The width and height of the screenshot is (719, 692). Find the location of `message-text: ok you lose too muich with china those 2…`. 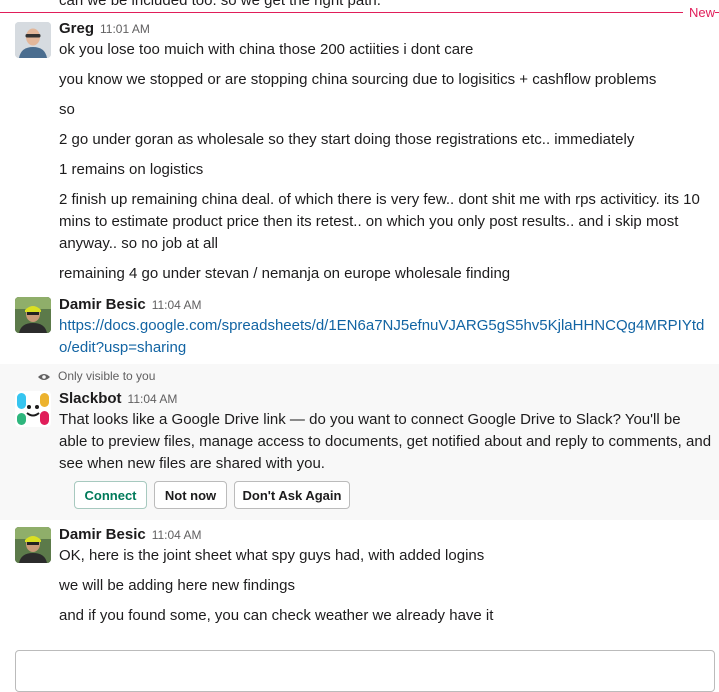

message-text: ok you lose too muich with china those 2… is located at coordinates (266, 49).